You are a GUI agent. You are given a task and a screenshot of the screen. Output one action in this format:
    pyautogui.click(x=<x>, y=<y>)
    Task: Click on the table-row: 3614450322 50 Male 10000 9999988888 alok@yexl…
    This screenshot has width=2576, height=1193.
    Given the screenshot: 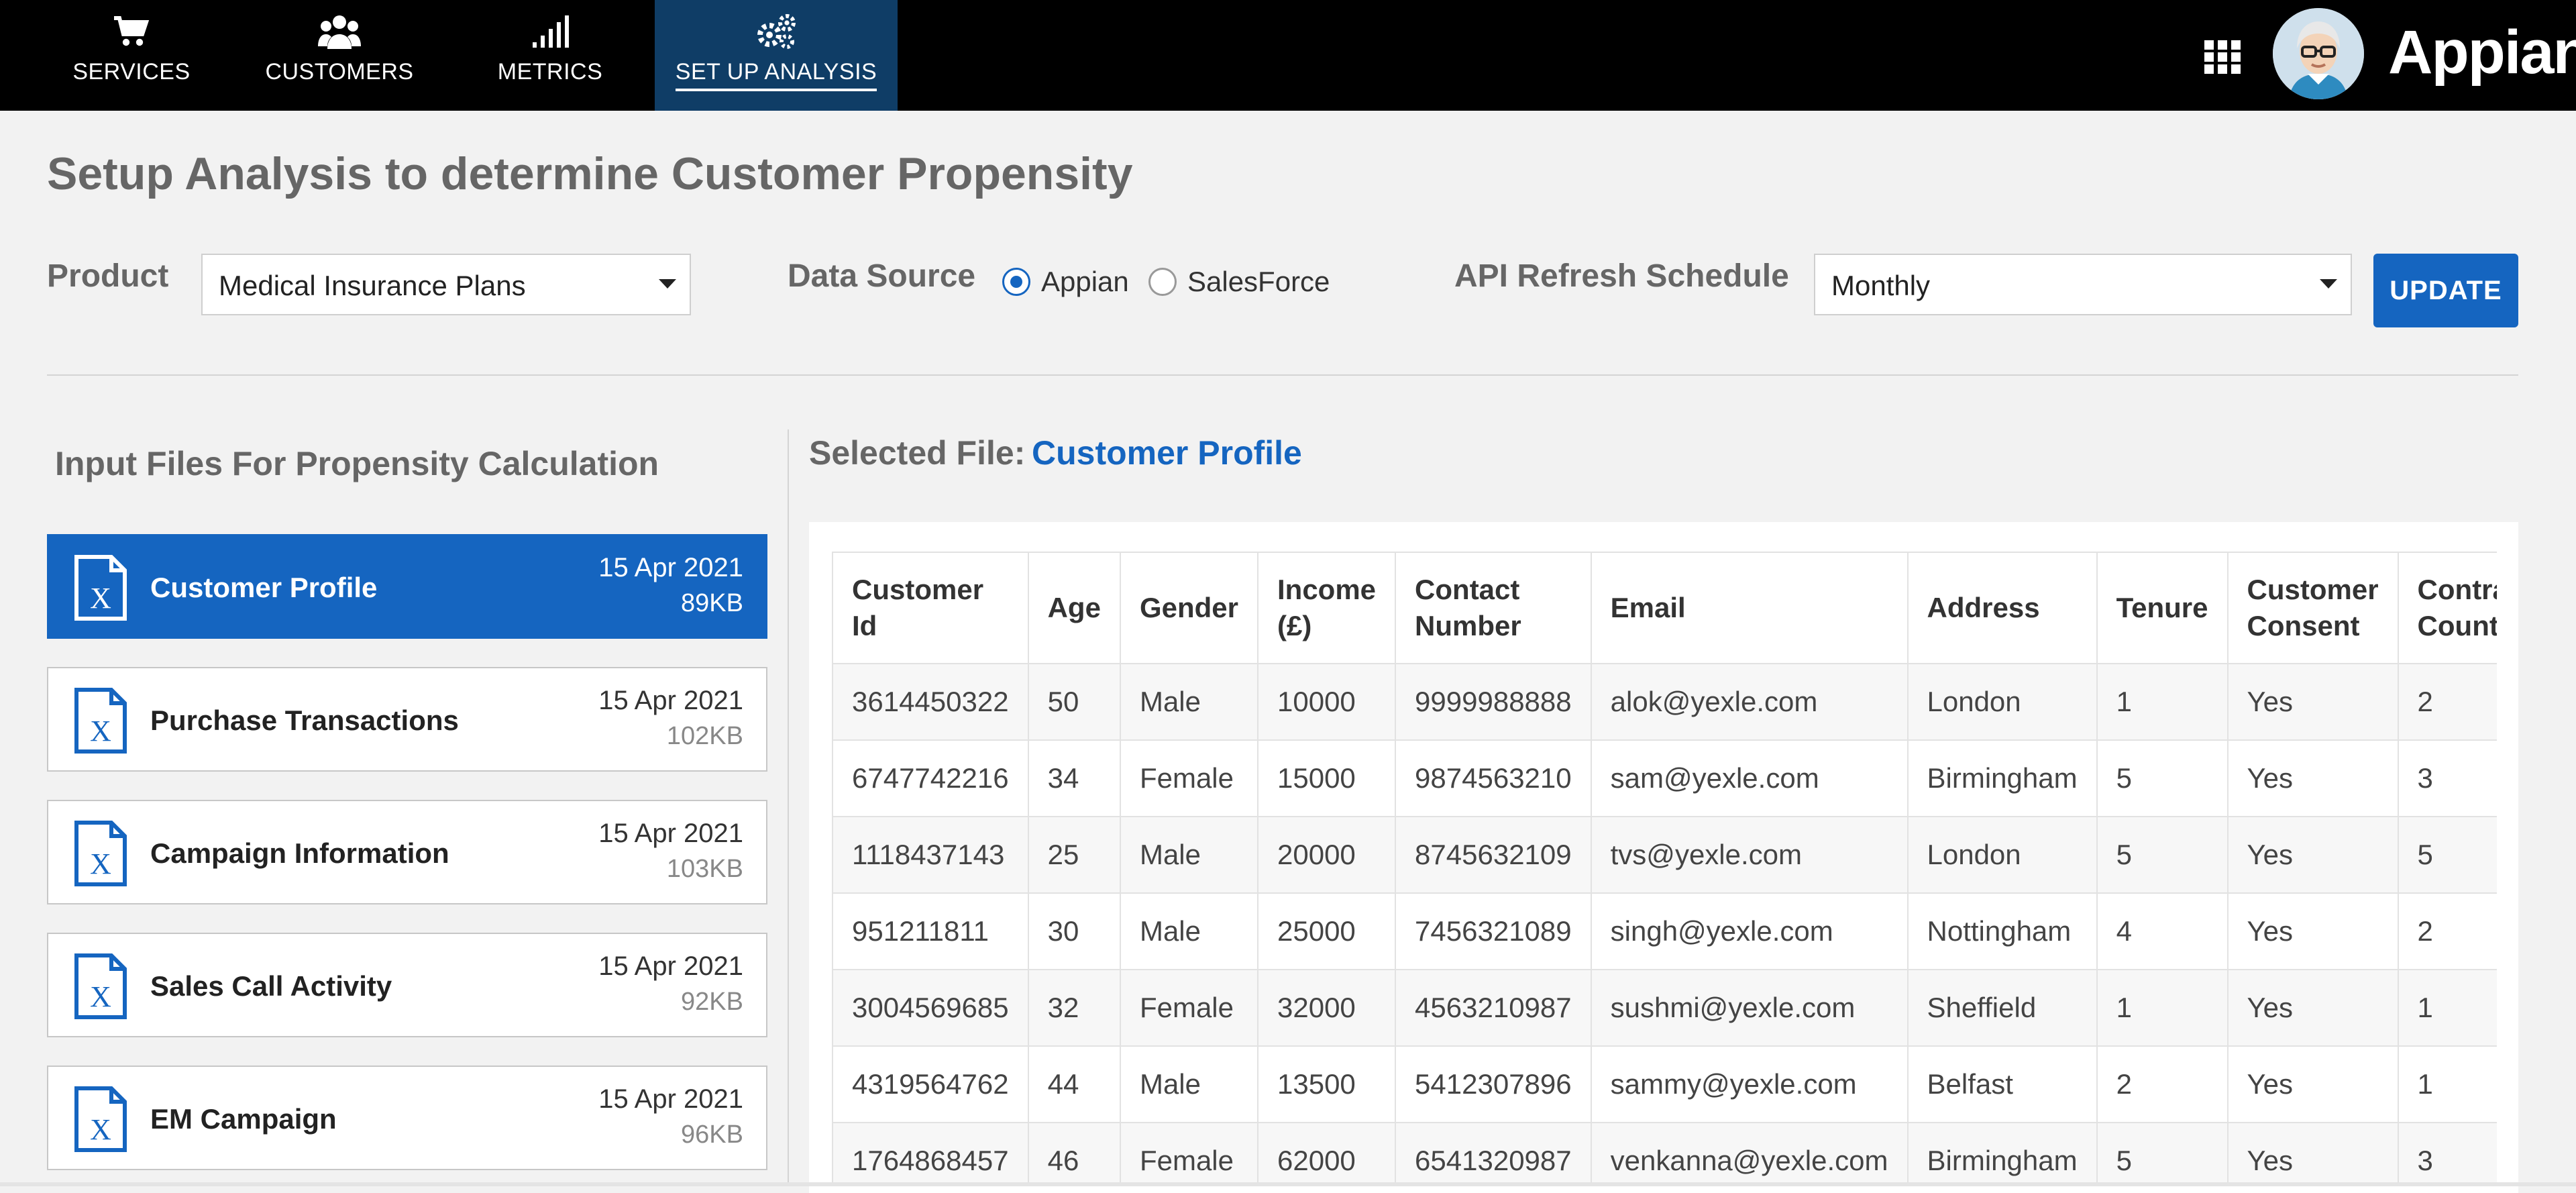 What is the action you would take?
    pyautogui.click(x=1664, y=702)
    